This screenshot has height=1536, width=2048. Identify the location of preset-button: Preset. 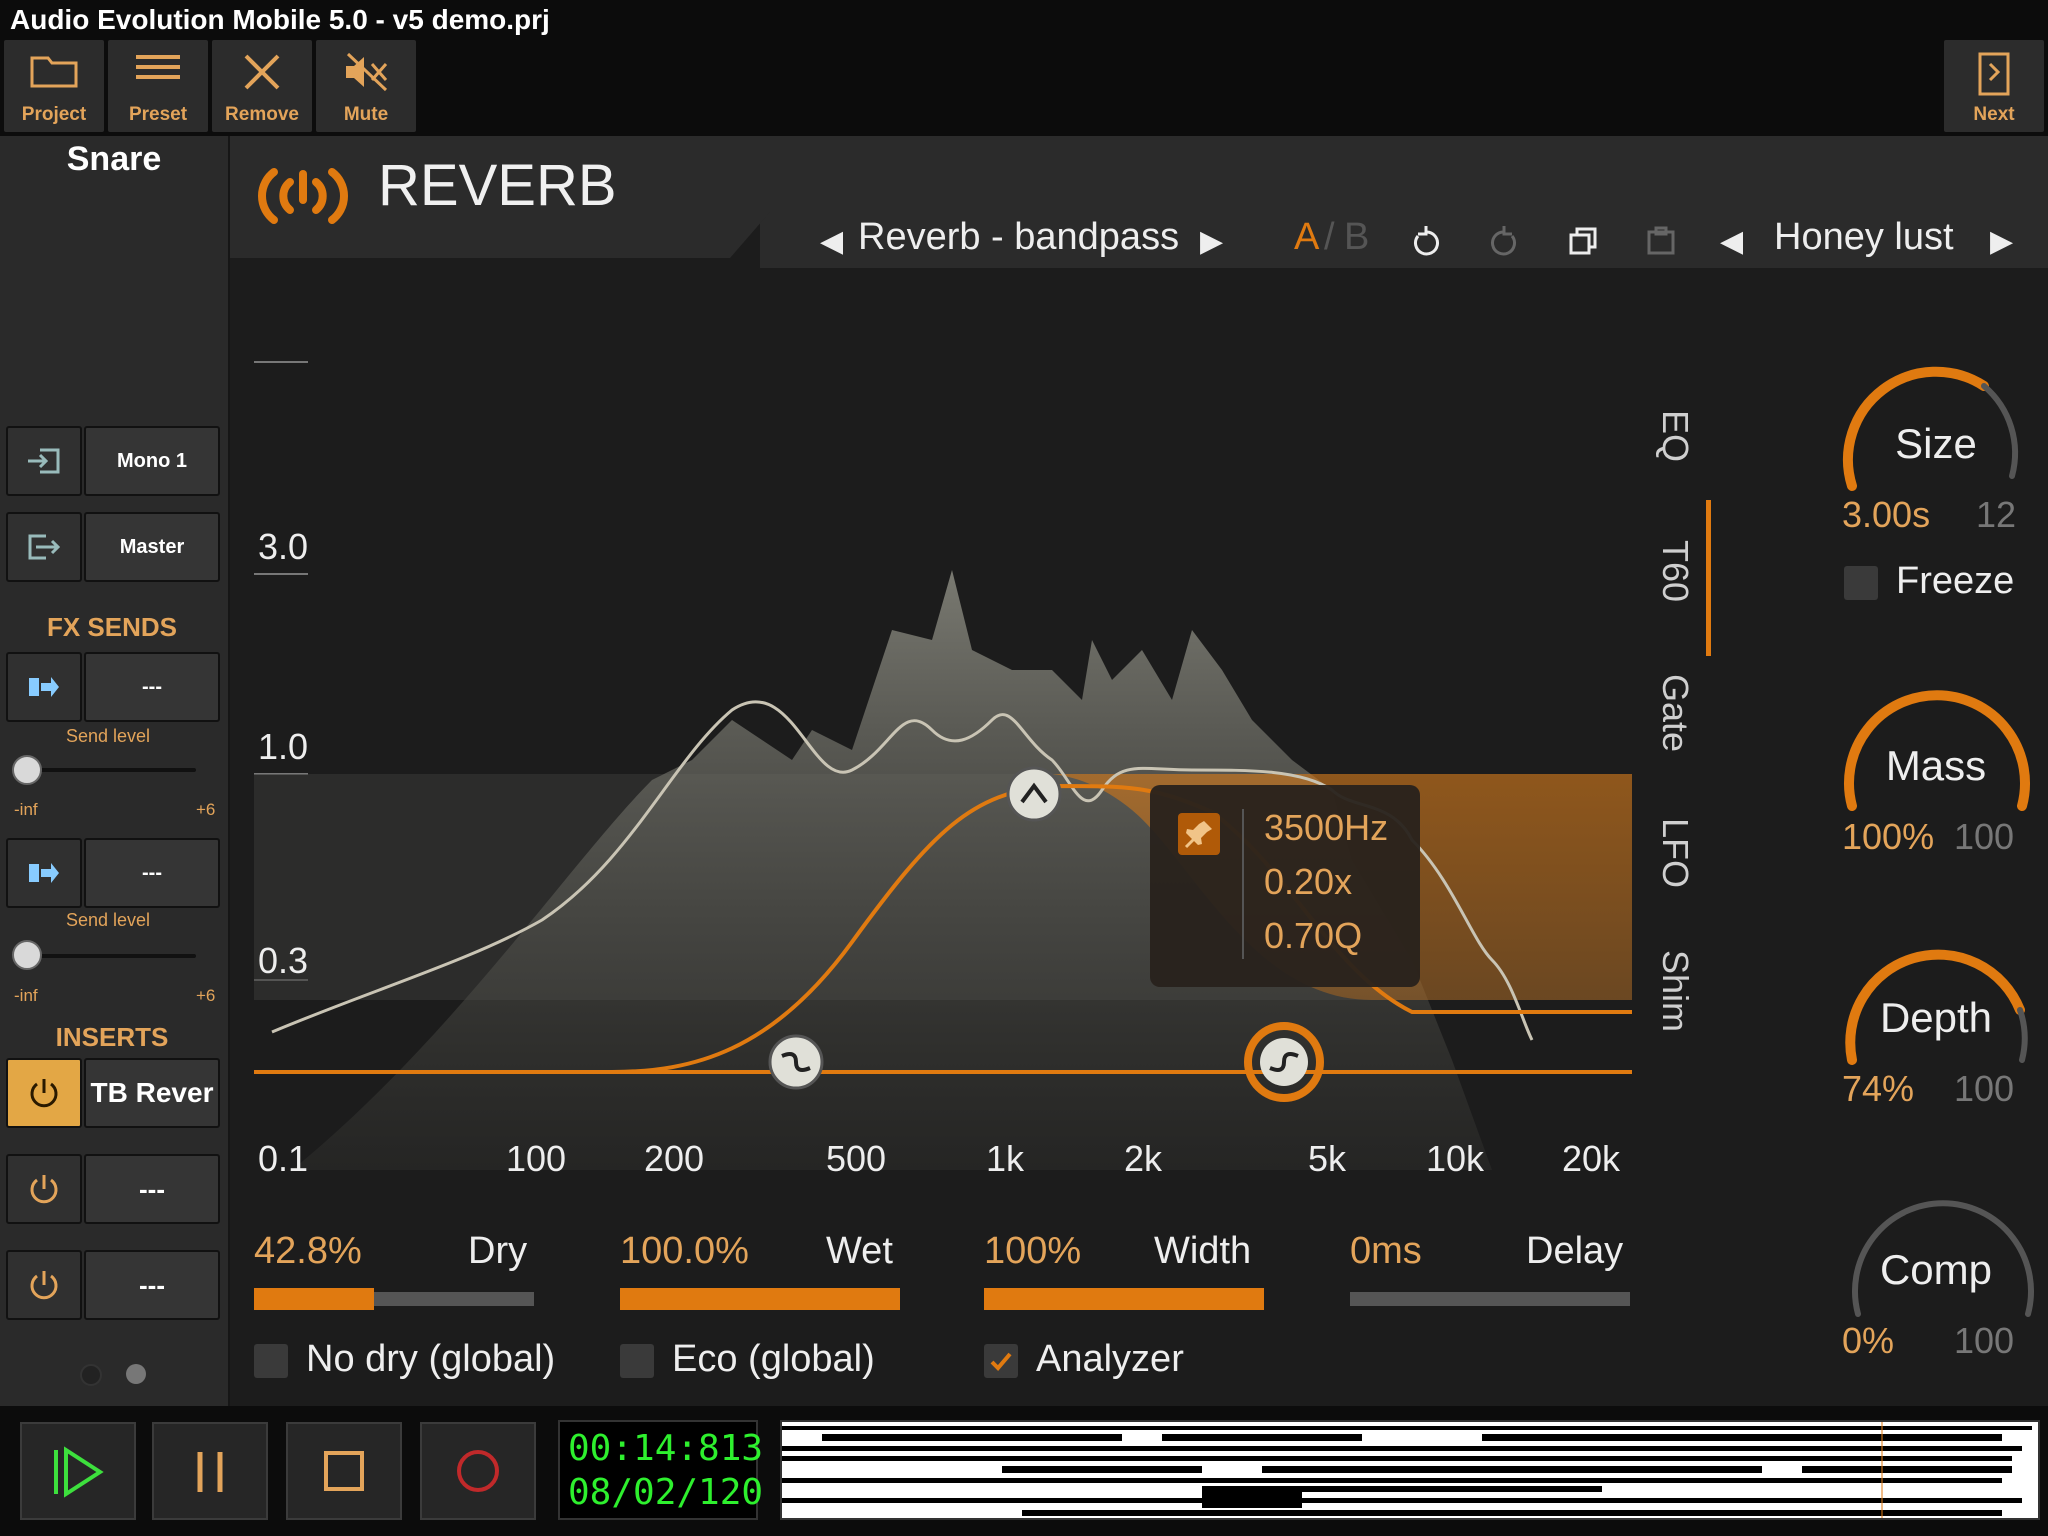
(158, 86).